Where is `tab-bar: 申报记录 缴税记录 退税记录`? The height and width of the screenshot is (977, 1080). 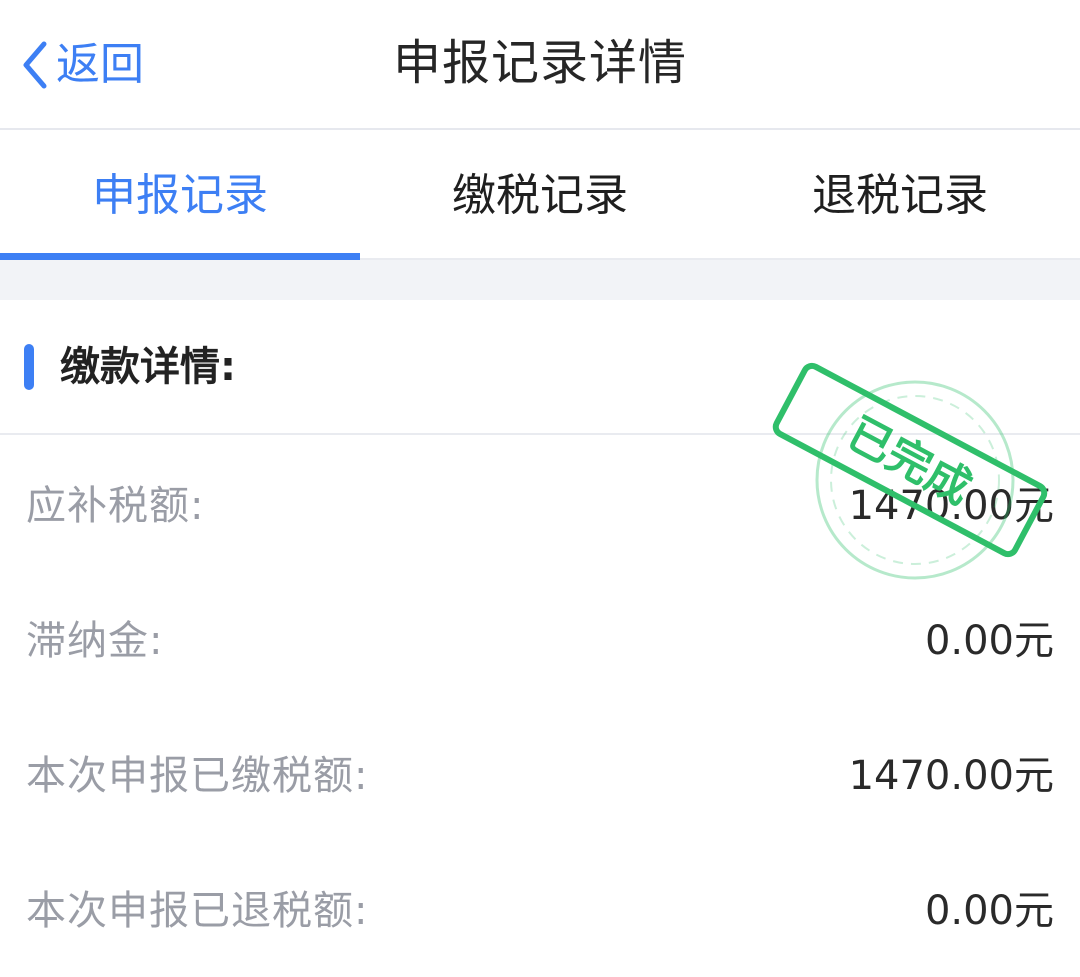
tab-bar: 申报记录 缴税记录 退税记录 is located at coordinates (540, 195).